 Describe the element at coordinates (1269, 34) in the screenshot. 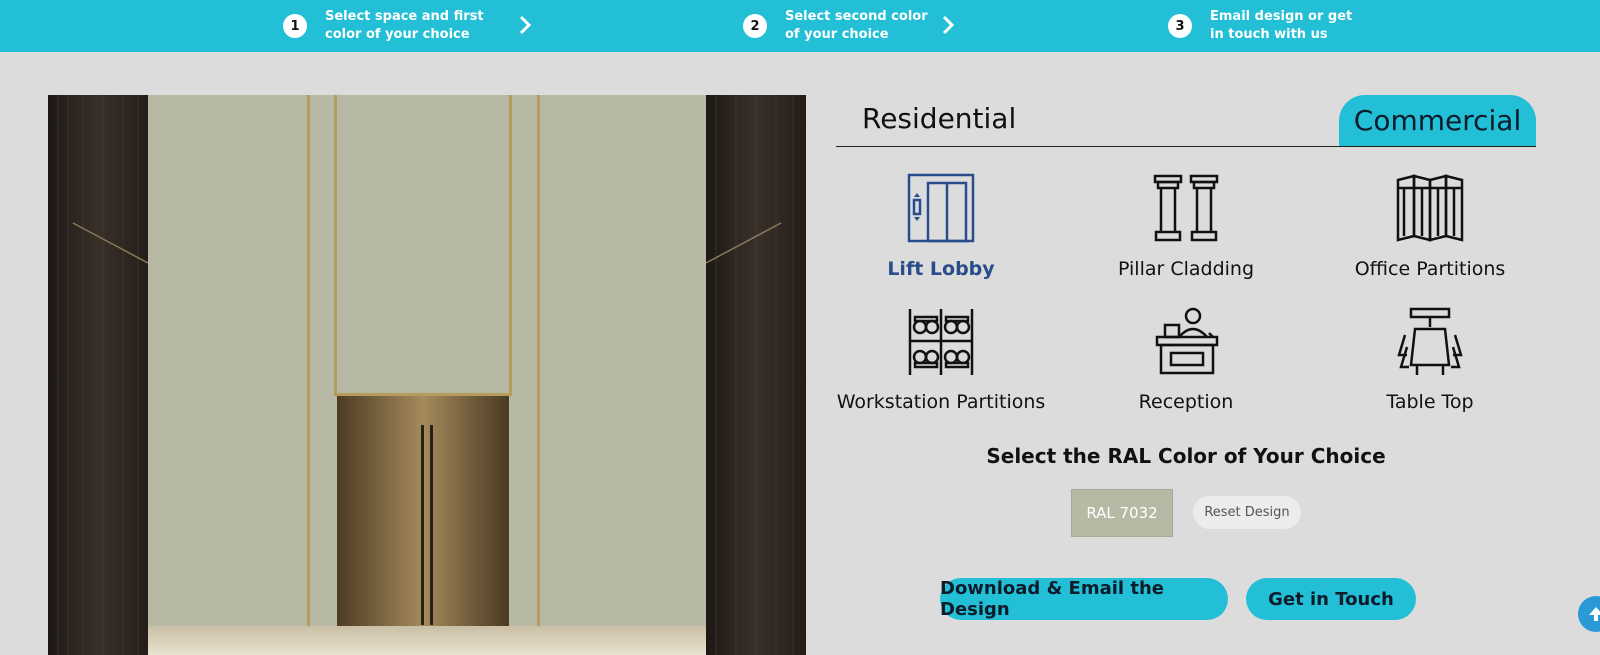

I see `step-text-line: in touch with us` at that location.